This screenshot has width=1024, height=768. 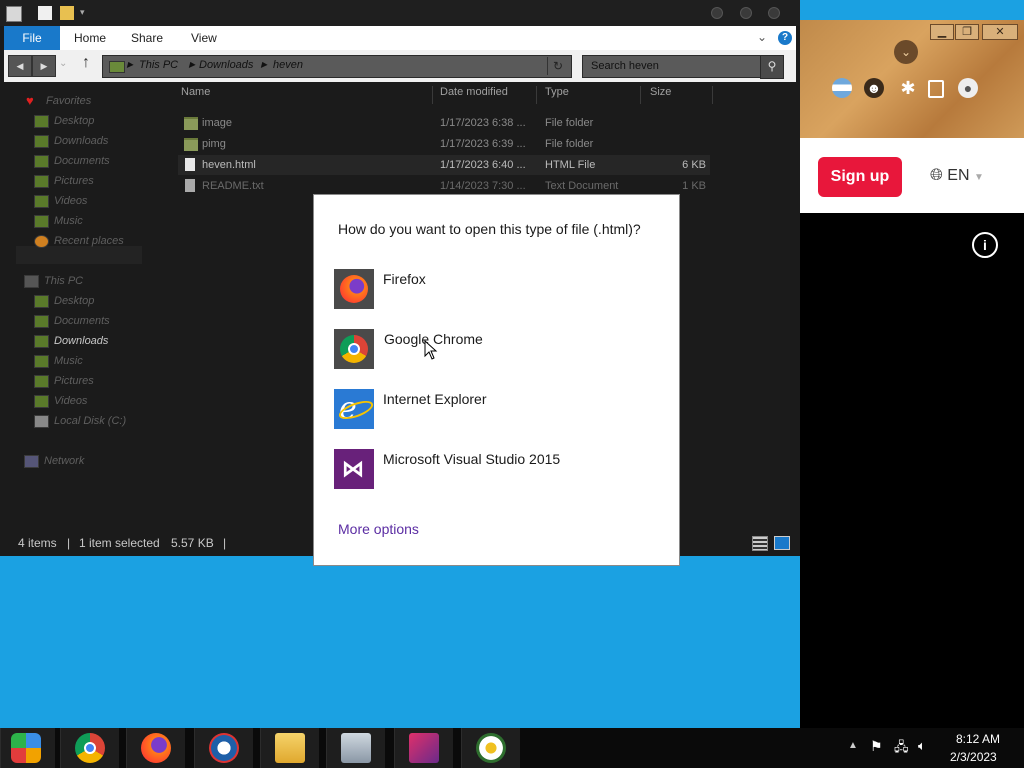 I want to click on file-row-image: image 1/17/2023 6:38 ... File folder, so click(x=444, y=123).